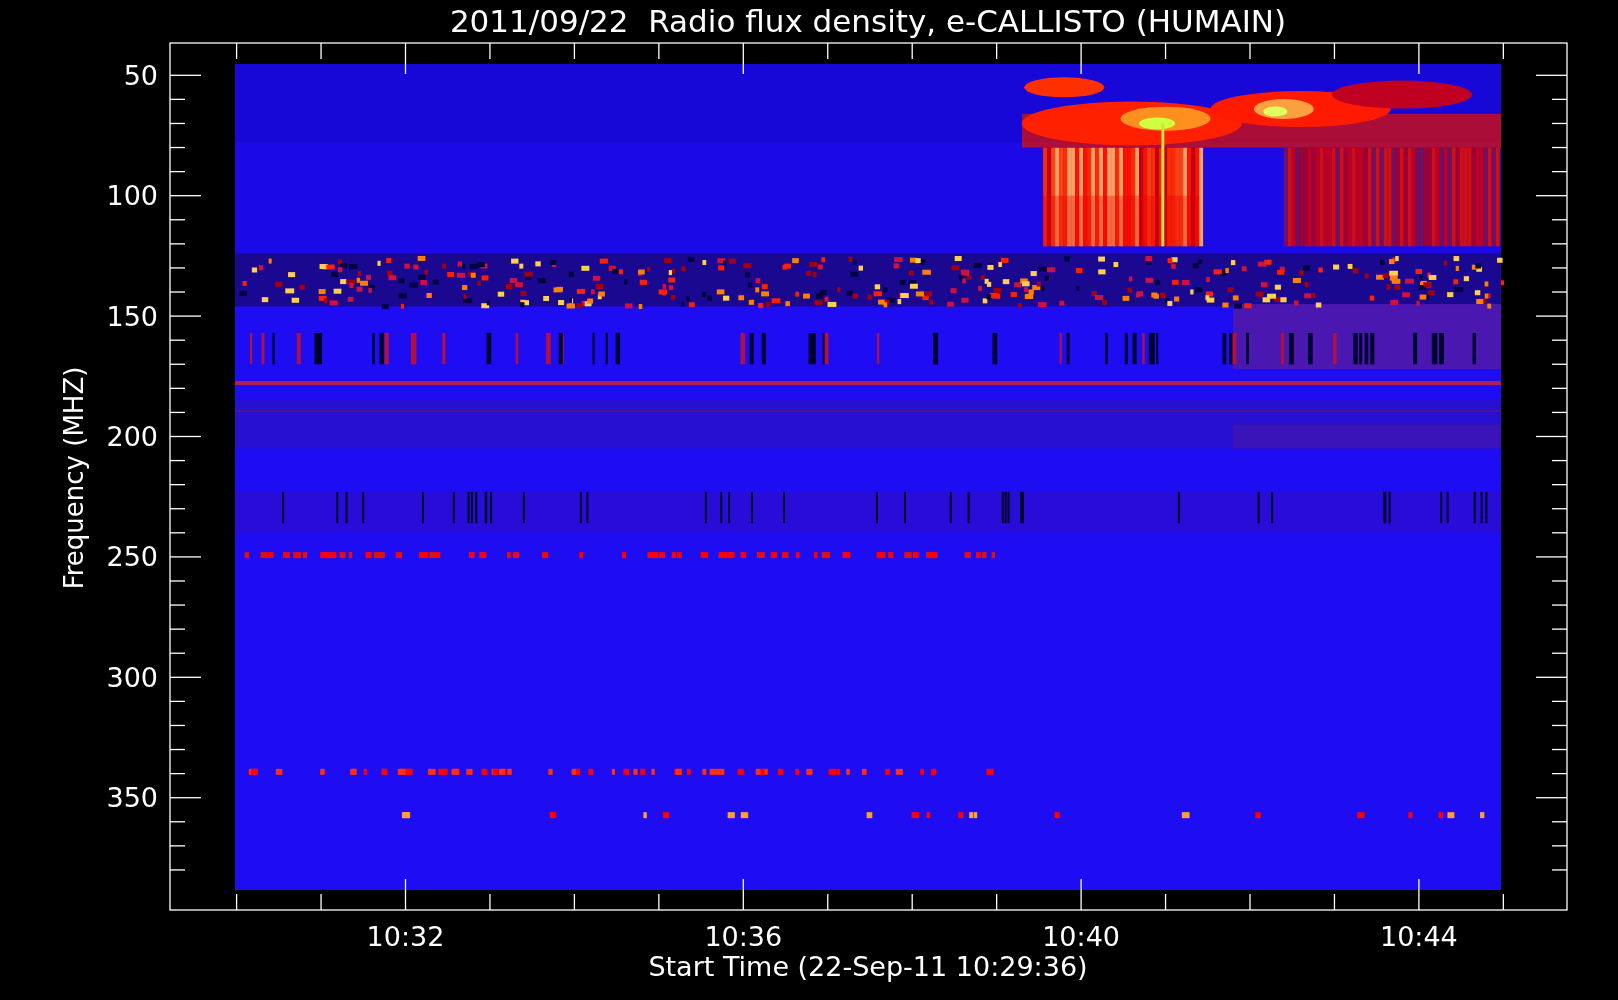  I want to click on tick-label: 200, so click(132, 436).